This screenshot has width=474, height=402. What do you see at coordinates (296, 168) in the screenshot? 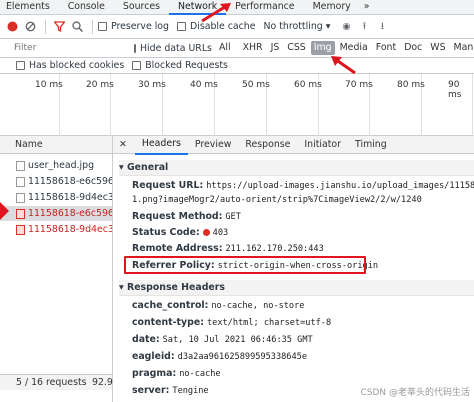
I see `general-section-header: ▾ General` at bounding box center [296, 168].